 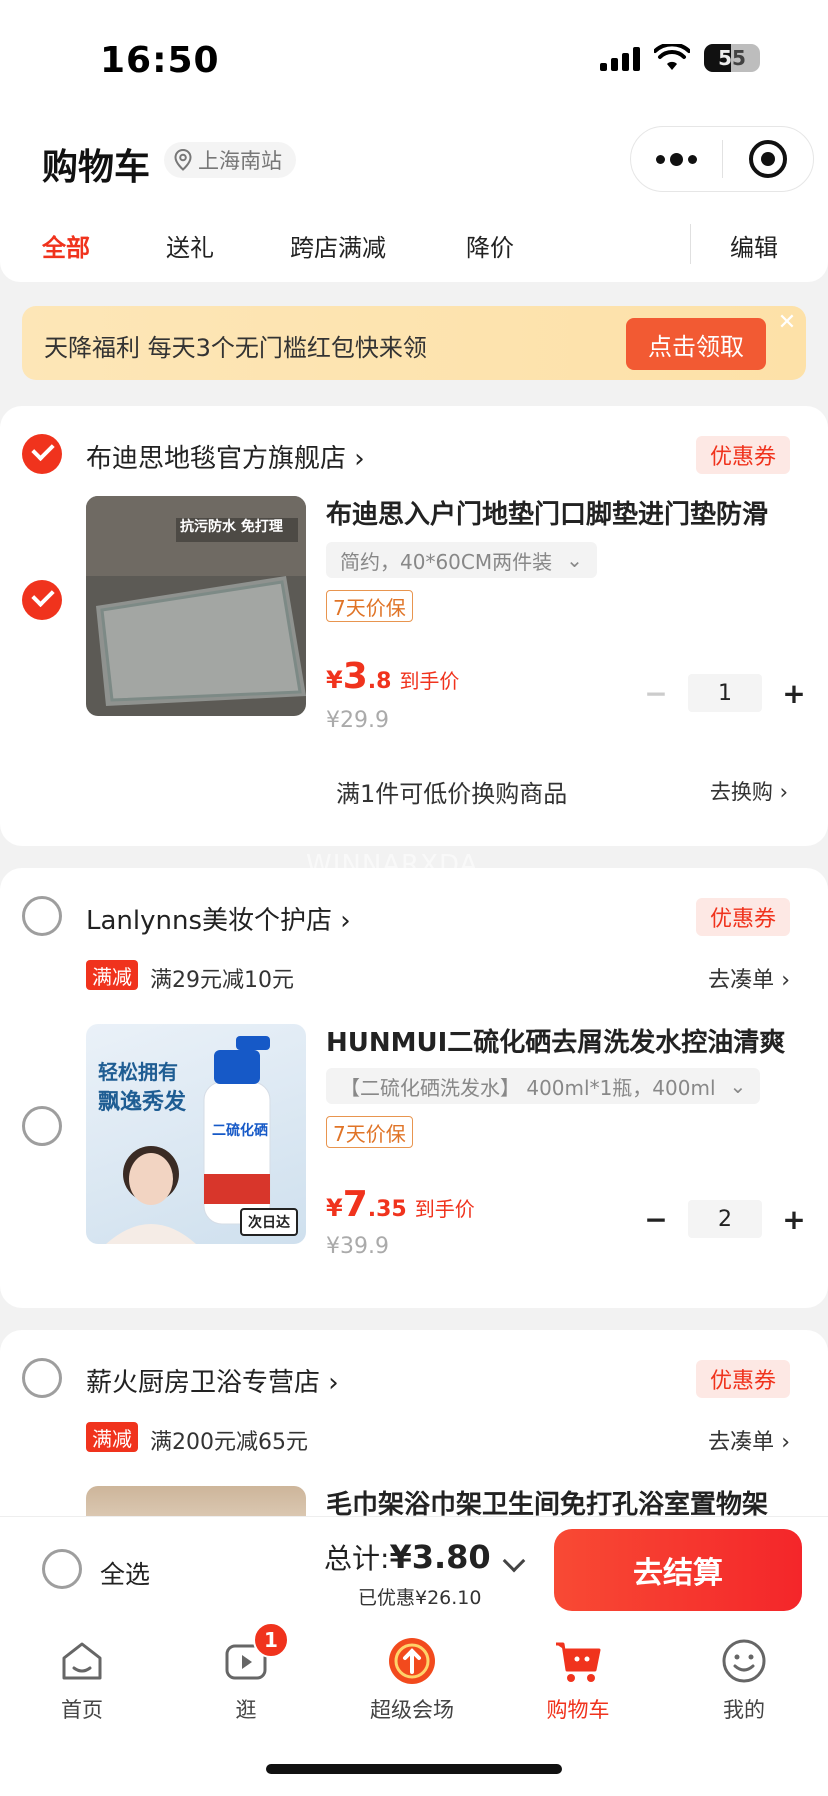 What do you see at coordinates (696, 344) in the screenshot?
I see `claim-button: 点击领取` at bounding box center [696, 344].